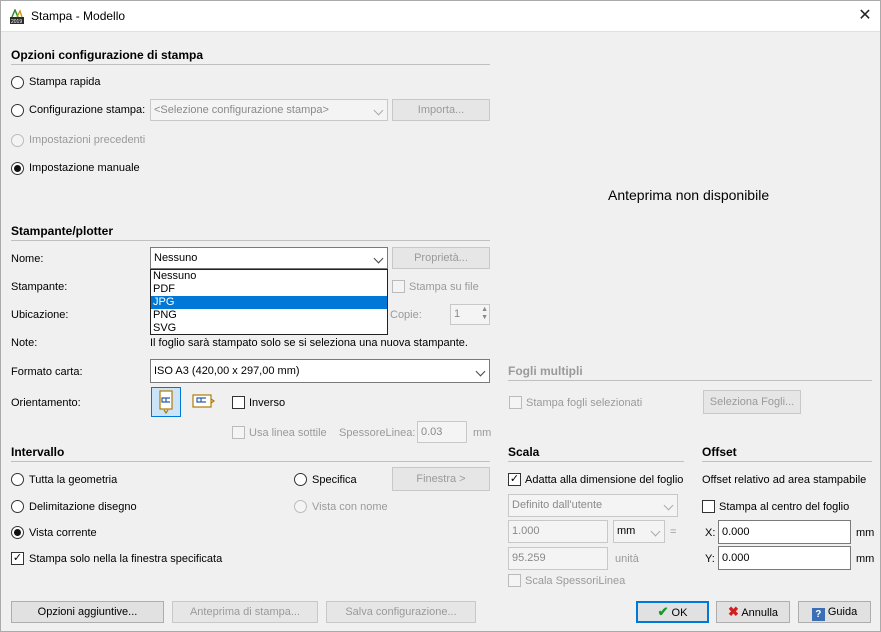 This screenshot has height=632, width=881. Describe the element at coordinates (288, 433) in the screenshot. I see `thin-line-label: Usa linea sottile` at that location.